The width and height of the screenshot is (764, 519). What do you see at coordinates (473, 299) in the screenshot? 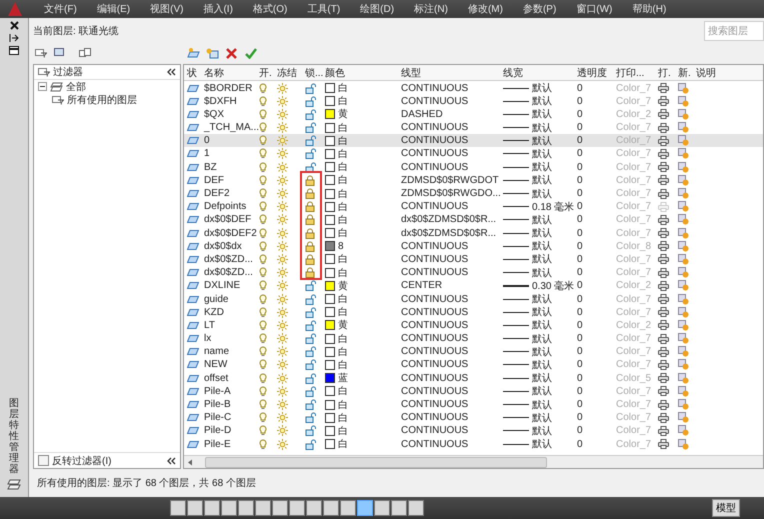
I see `layer-row: guide 白 CONTINUOUS 默认 0 Color_7` at bounding box center [473, 299].